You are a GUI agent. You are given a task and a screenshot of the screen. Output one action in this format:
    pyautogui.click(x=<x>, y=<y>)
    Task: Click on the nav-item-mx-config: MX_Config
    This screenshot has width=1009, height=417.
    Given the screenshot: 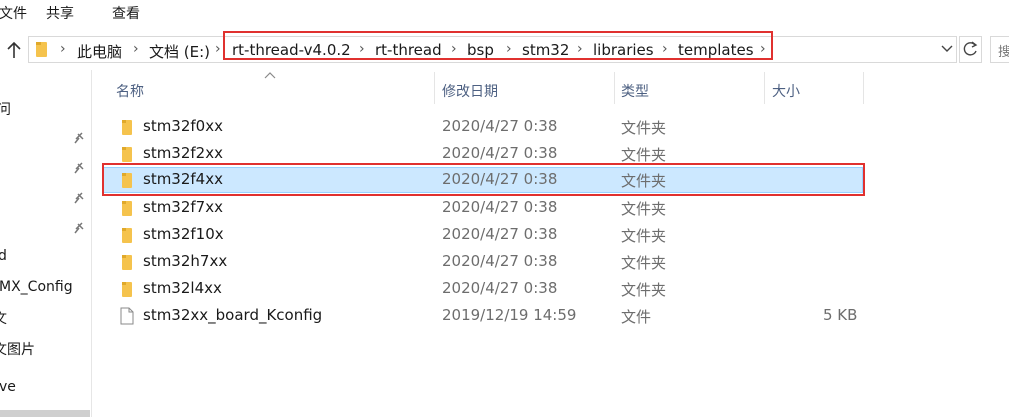 What is the action you would take?
    pyautogui.click(x=36, y=287)
    